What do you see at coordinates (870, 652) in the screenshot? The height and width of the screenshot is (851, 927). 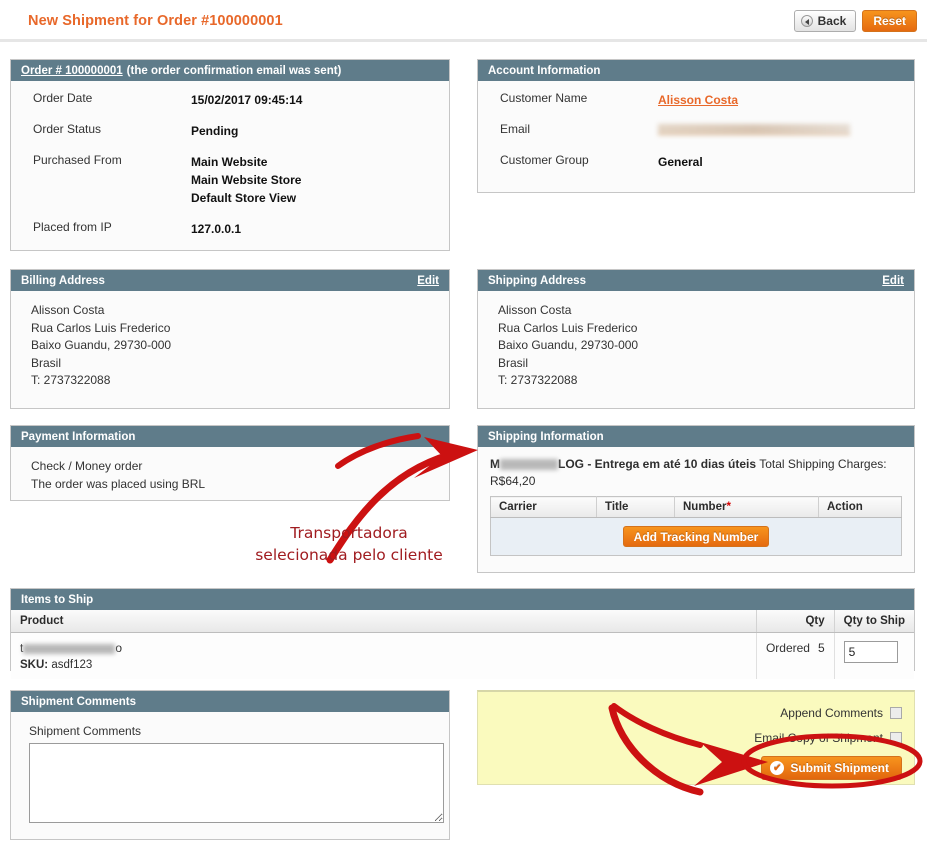 I see `qty-to-ship-input` at bounding box center [870, 652].